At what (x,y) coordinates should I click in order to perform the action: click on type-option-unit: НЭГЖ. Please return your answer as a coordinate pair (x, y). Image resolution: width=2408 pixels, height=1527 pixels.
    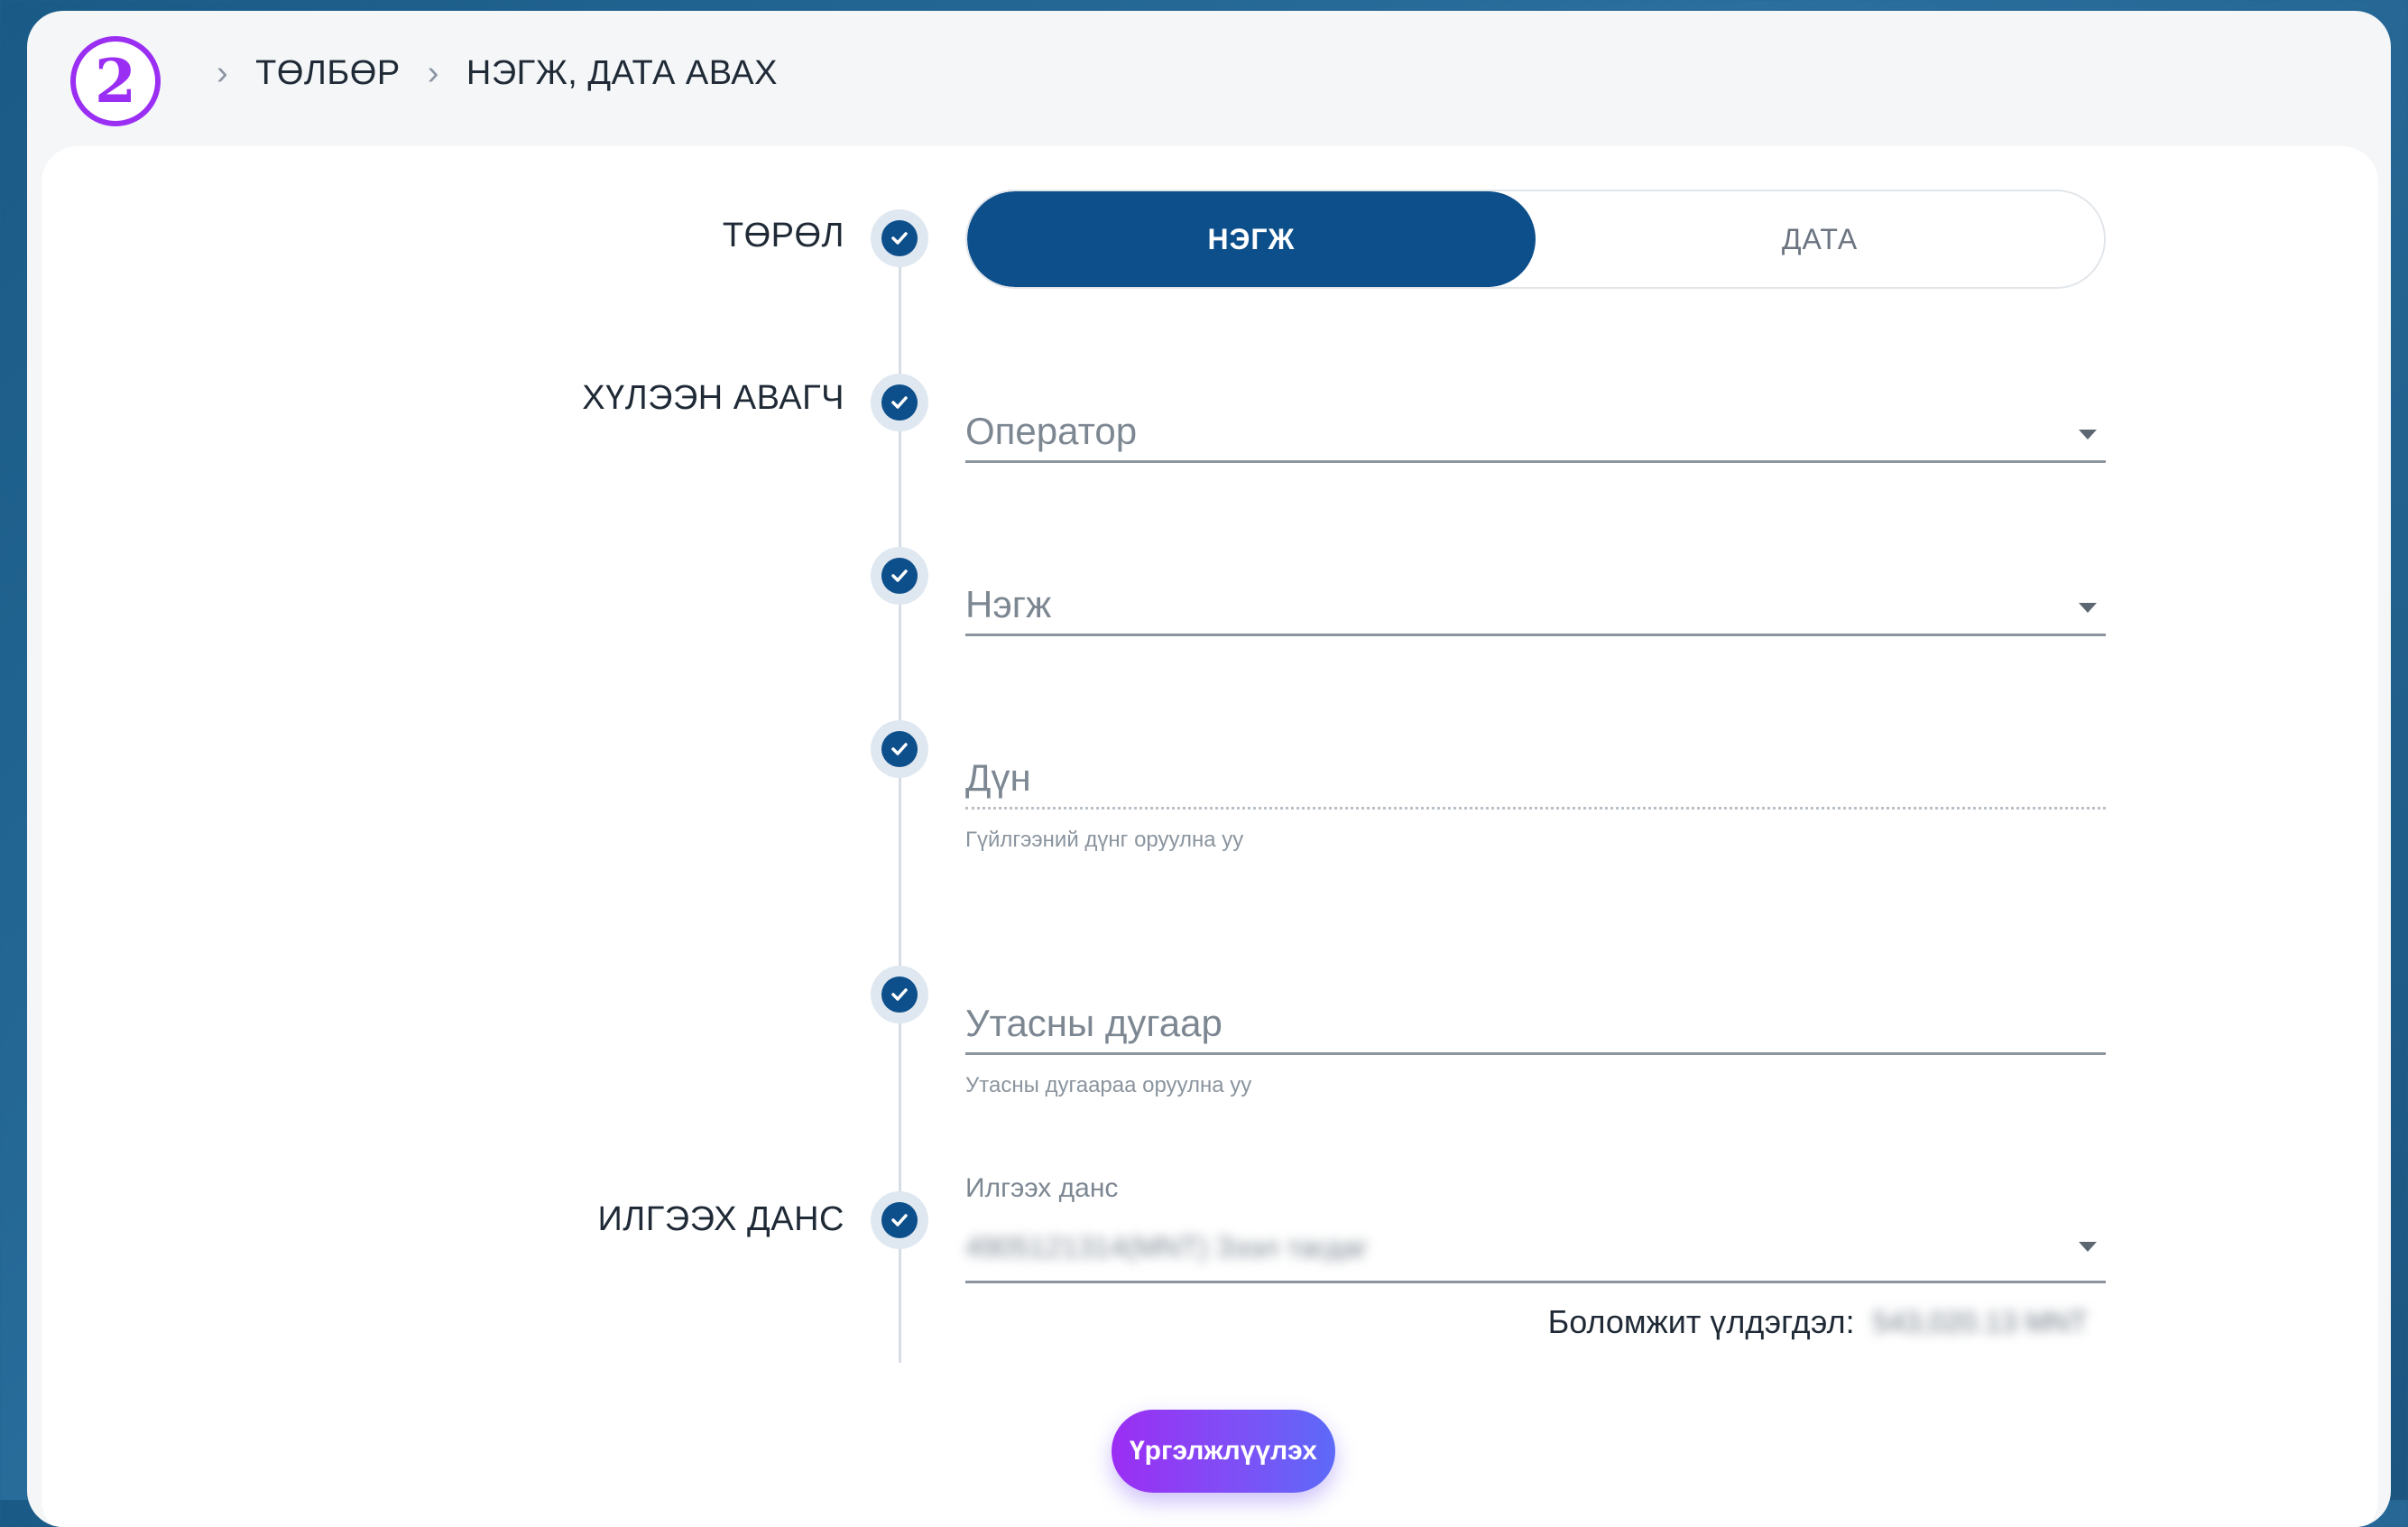
    Looking at the image, I should click on (1251, 239).